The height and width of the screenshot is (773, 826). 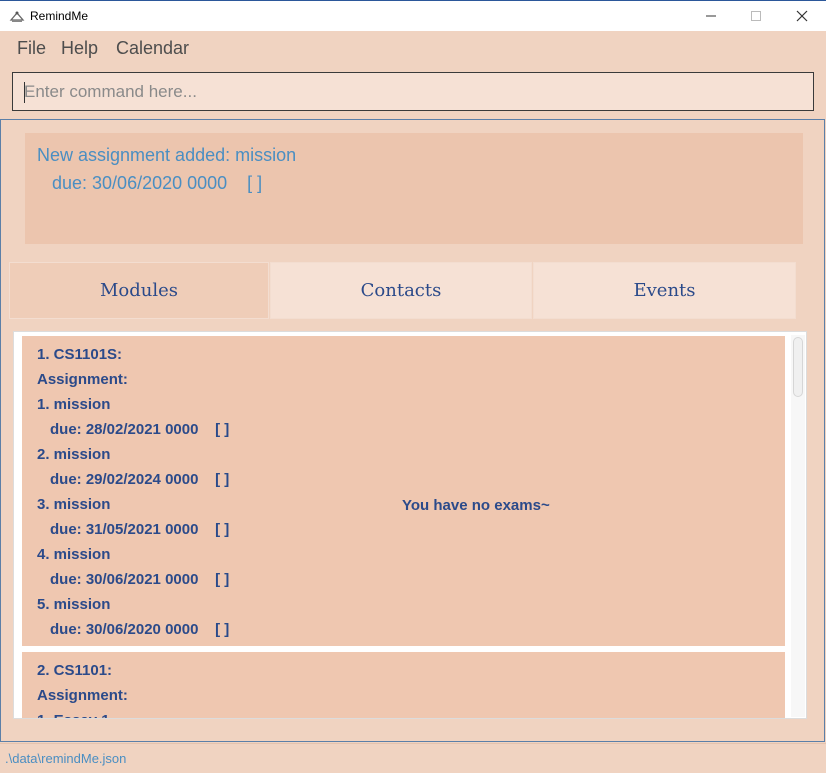 I want to click on module-card: 2. CS1101: Assignment: 1. Essay 1, so click(x=403, y=685).